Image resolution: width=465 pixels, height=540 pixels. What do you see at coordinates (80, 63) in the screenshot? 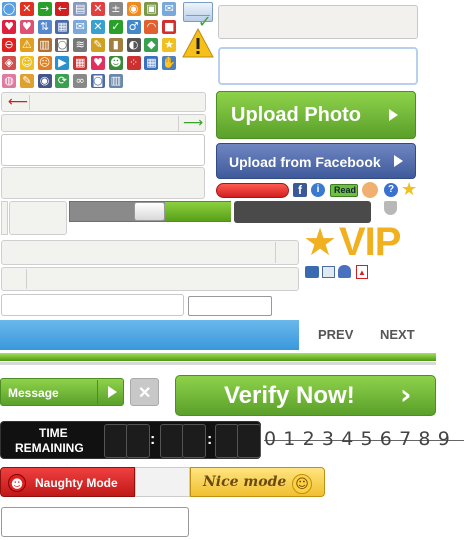
I see `calendar-icon: ▦` at bounding box center [80, 63].